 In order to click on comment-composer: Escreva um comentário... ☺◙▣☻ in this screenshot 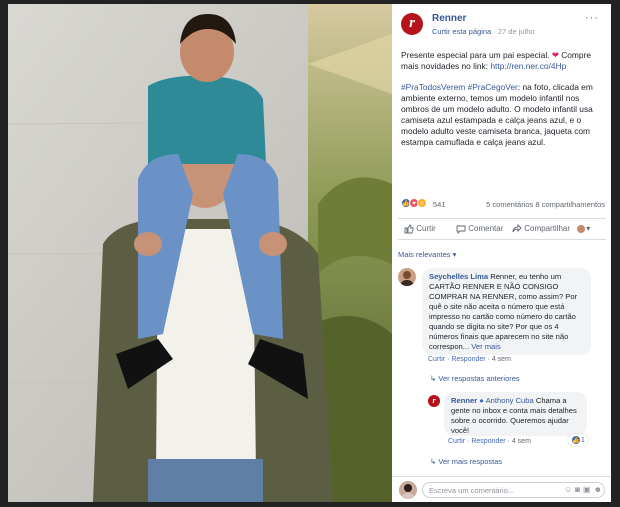, I will do `click(501, 489)`.